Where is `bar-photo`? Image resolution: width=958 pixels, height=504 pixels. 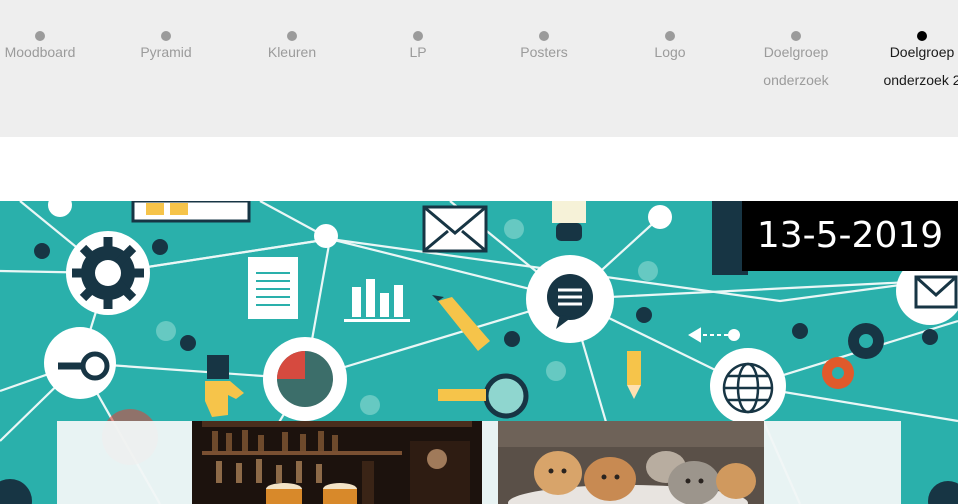
bar-photo is located at coordinates (337, 462).